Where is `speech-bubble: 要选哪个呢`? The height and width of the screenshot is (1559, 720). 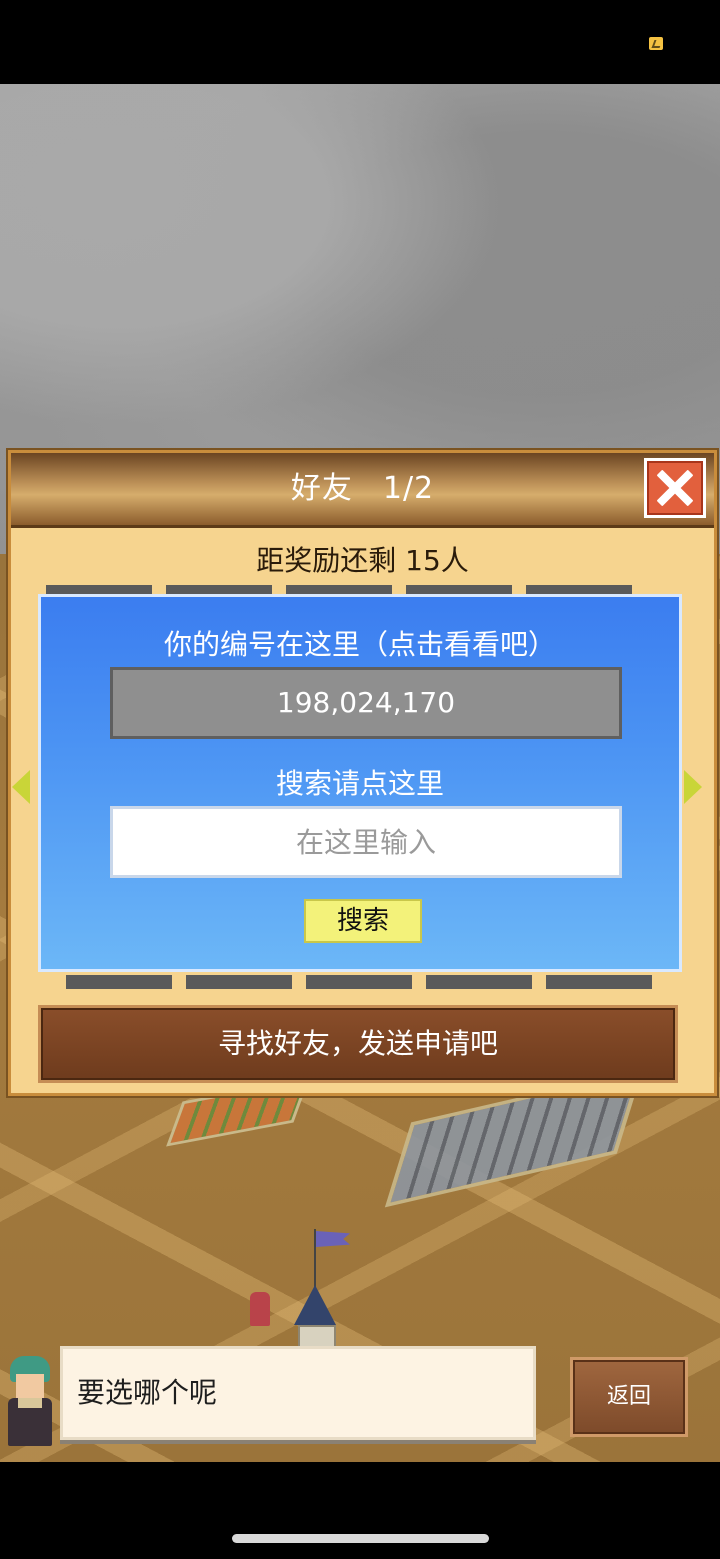 speech-bubble: 要选哪个呢 is located at coordinates (298, 1393).